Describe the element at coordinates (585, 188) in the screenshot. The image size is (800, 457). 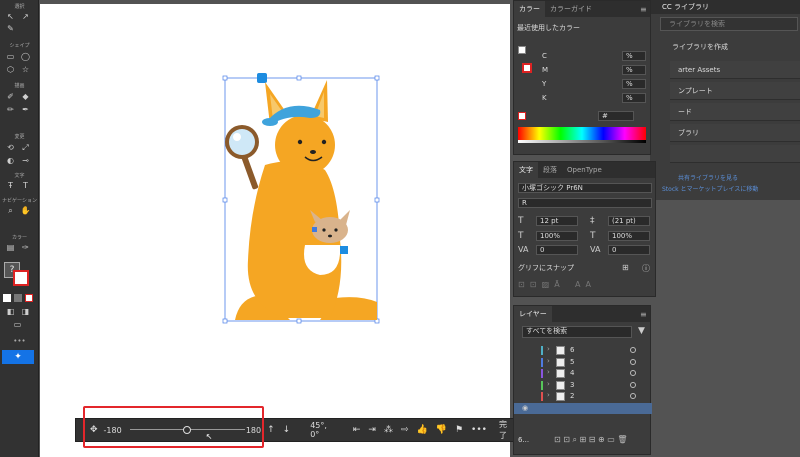
I see `font-family-select: 小塚ゴシック Pr6N` at that location.